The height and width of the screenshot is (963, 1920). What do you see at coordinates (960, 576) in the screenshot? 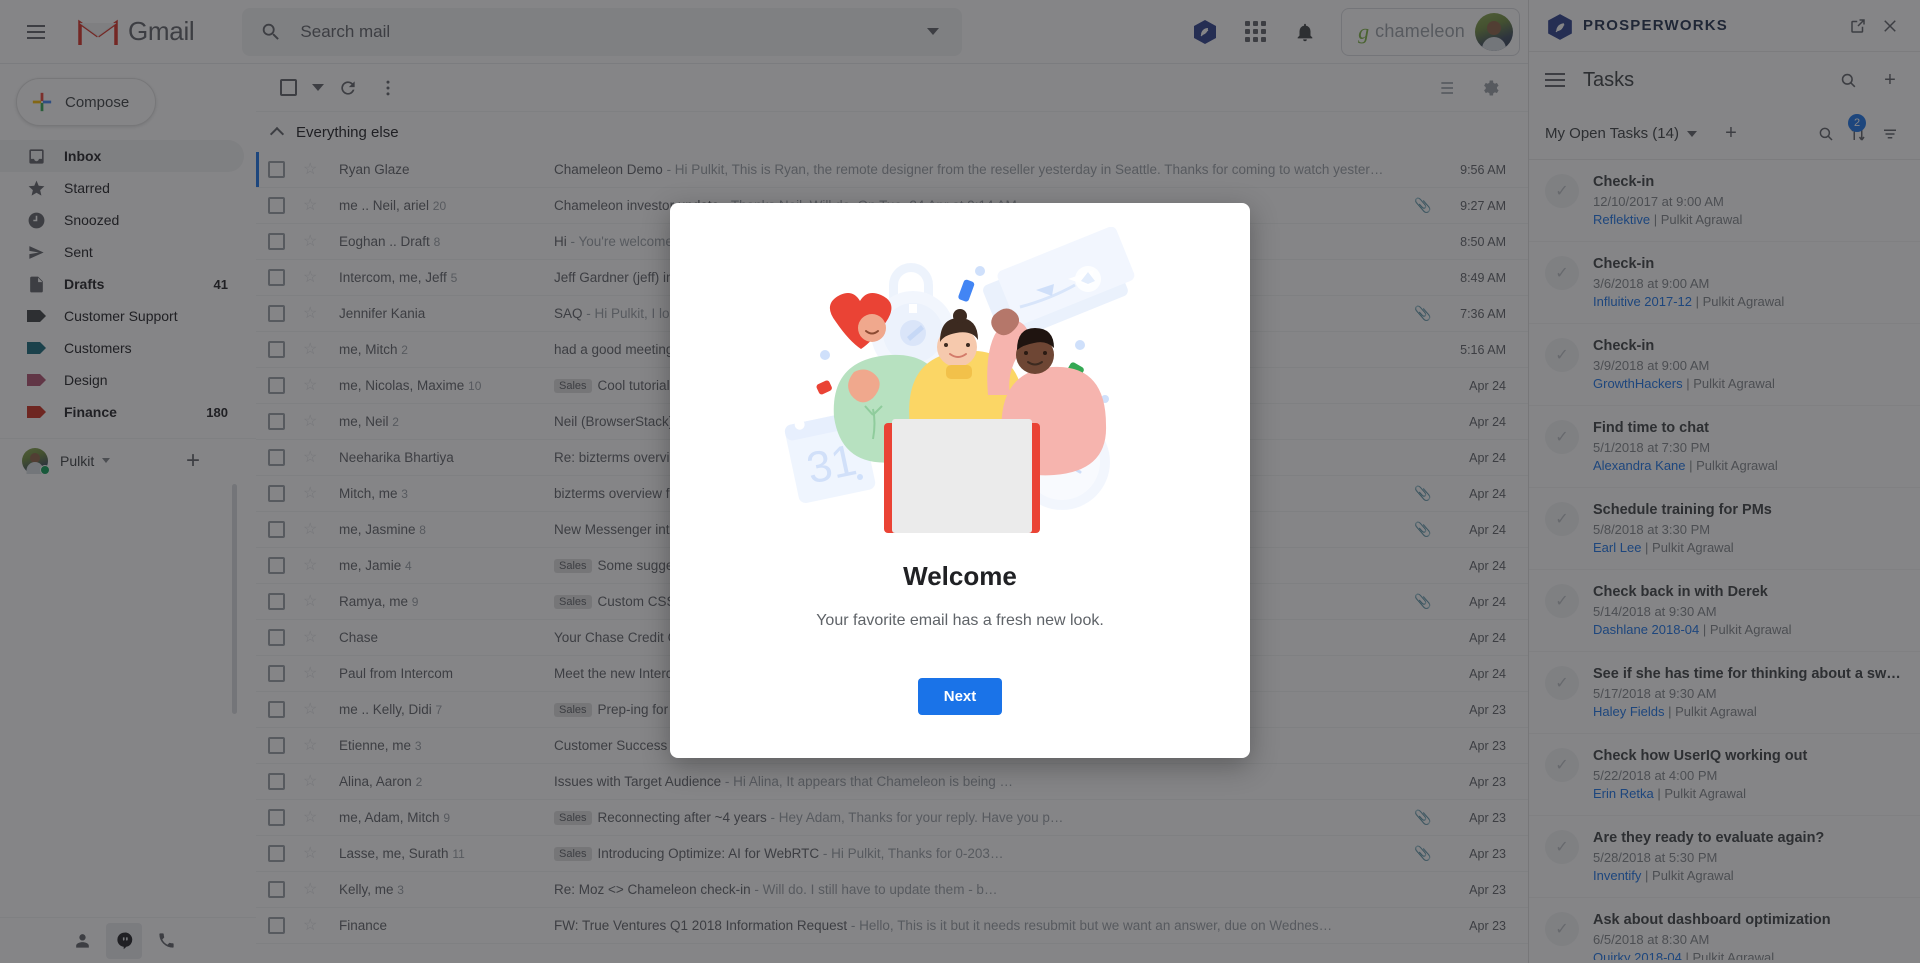
I see `page-title: Welcome` at bounding box center [960, 576].